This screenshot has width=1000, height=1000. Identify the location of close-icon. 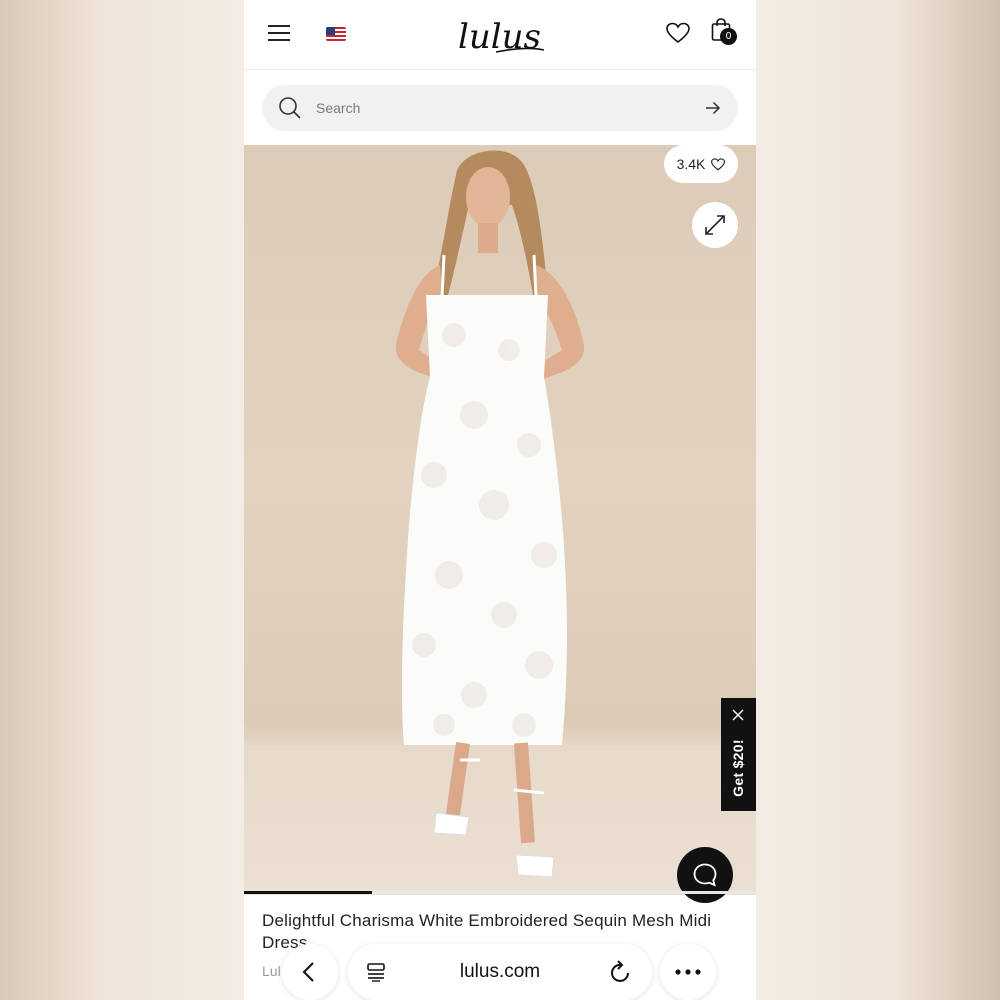
(738, 715).